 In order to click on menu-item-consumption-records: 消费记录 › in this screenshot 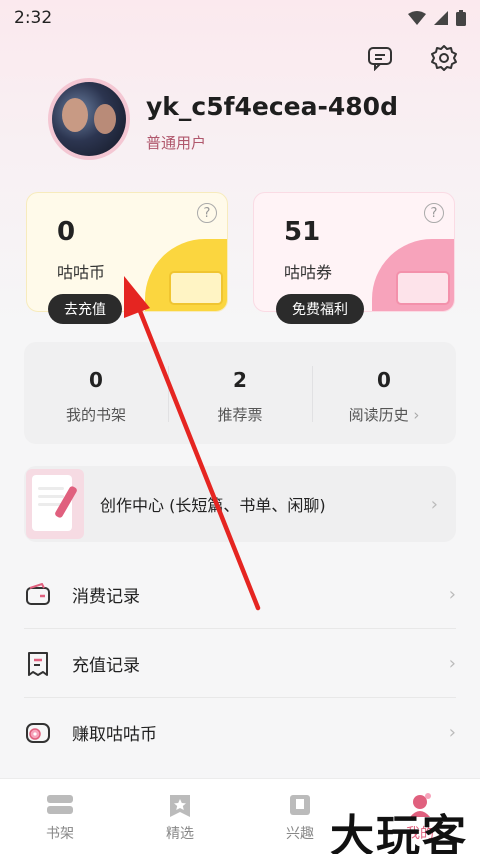, I will do `click(240, 594)`.